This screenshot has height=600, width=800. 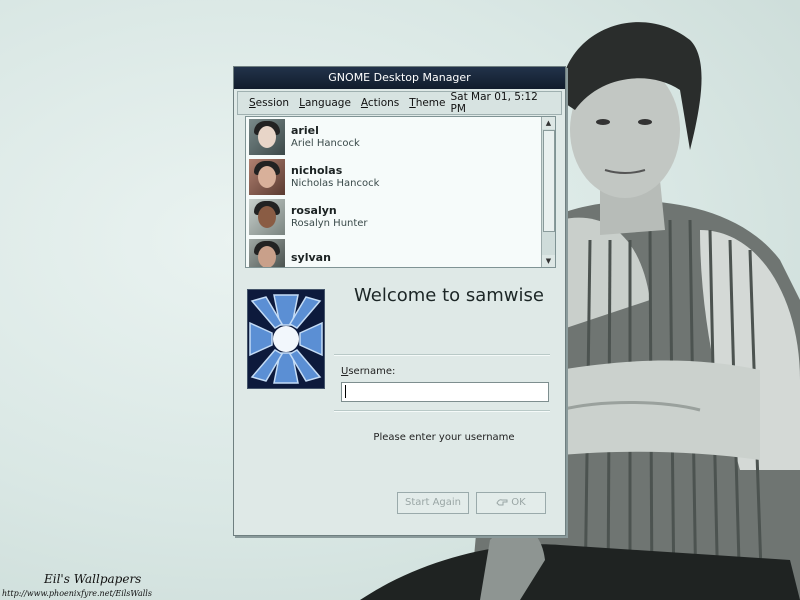 I want to click on login-prompt: Please enter your username, so click(x=444, y=437).